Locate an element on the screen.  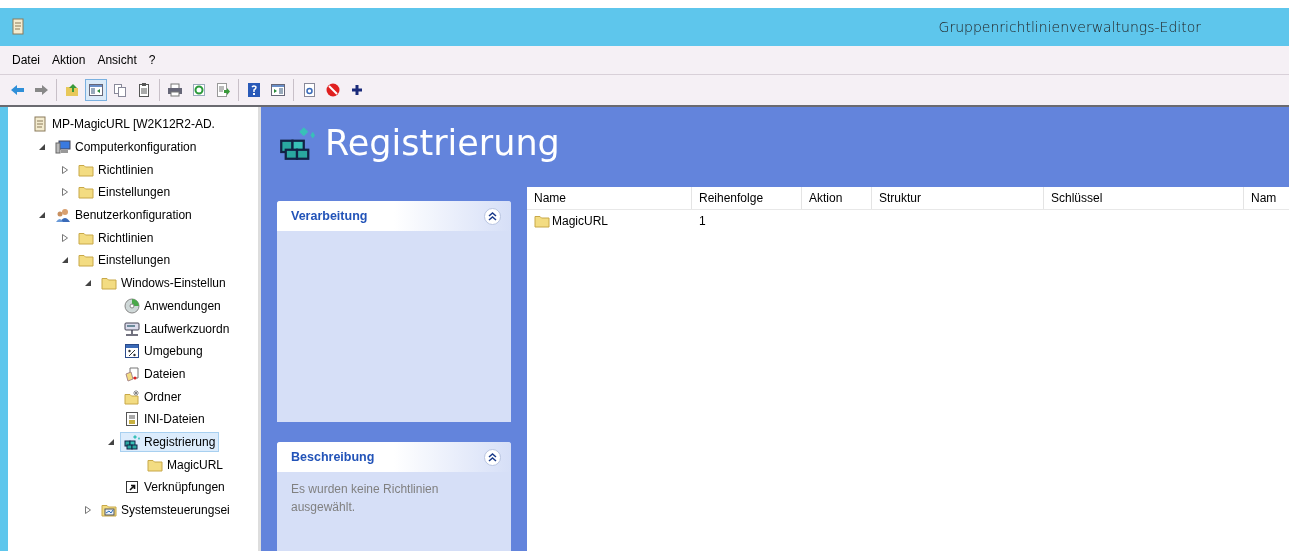
files-icon is located at coordinates (132, 373).